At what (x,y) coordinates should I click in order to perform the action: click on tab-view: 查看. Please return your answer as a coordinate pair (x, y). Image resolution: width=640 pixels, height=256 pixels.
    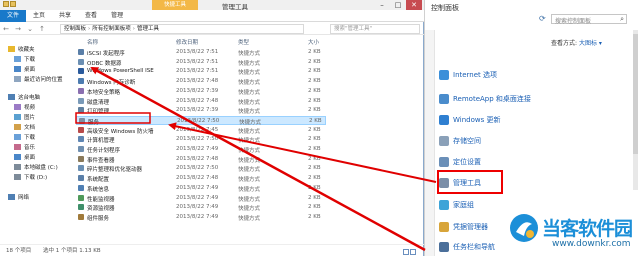
    Looking at the image, I should click on (91, 16).